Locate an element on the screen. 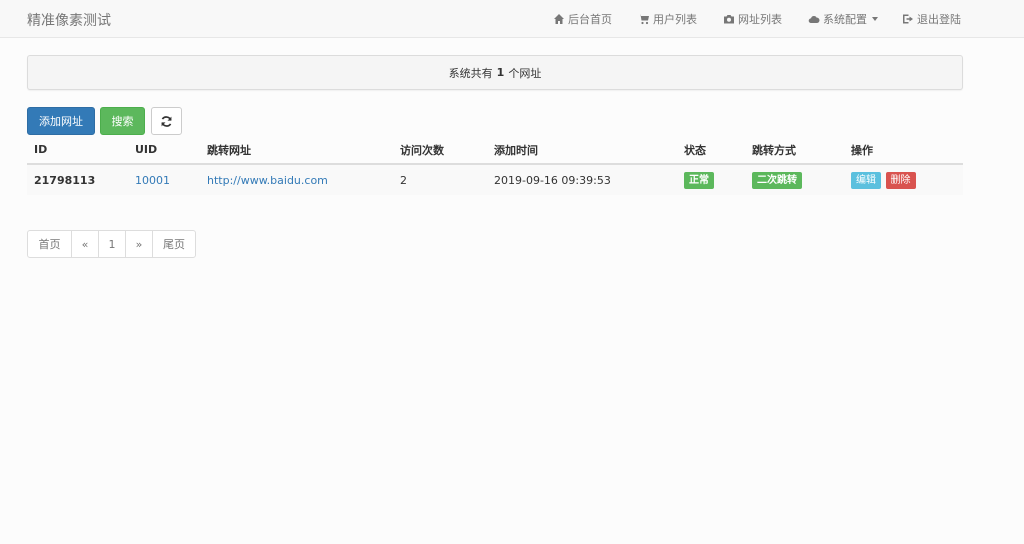 The width and height of the screenshot is (1024, 544). nav-home: 后台首页 is located at coordinates (582, 19).